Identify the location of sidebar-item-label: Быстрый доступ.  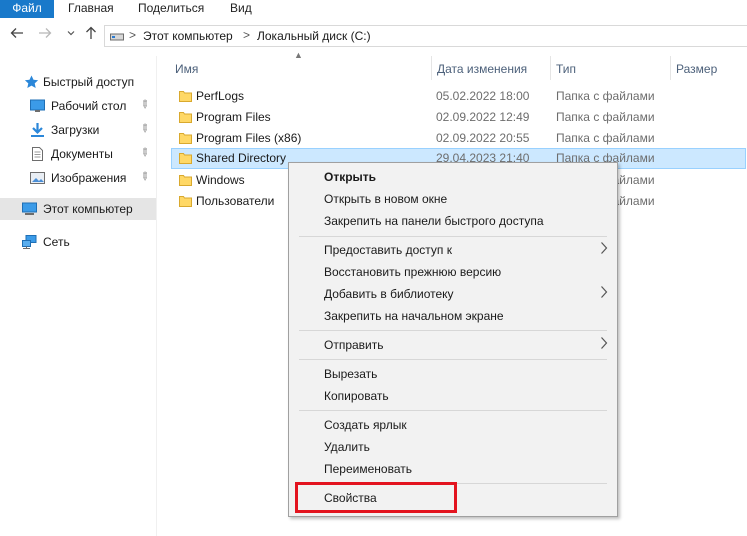
(89, 82).